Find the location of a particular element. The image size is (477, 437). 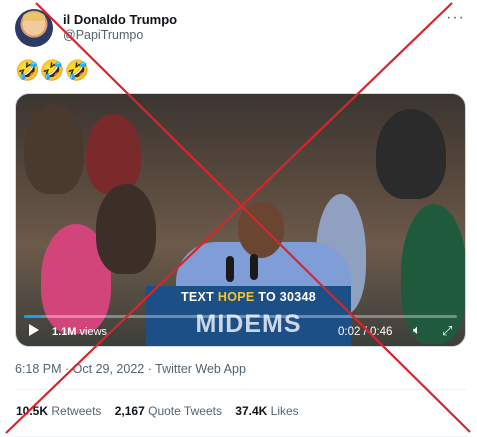

retweets-label: Retweets is located at coordinates (76, 411).